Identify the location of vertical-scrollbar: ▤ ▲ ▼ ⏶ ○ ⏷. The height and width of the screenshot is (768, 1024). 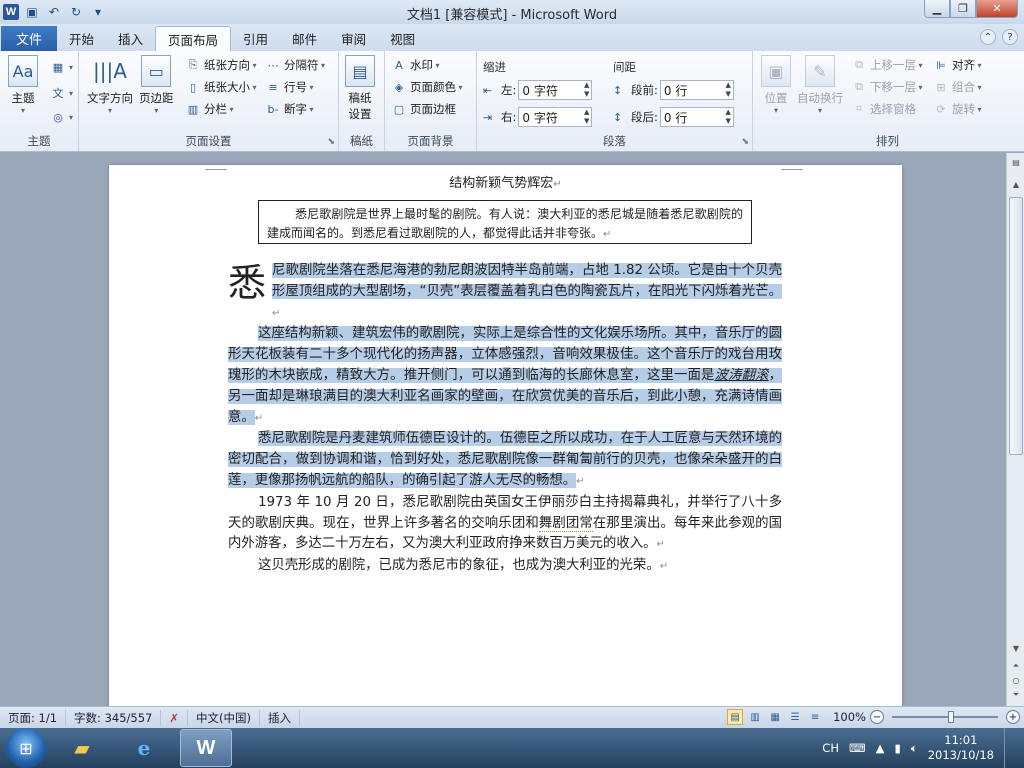
(1015, 429).